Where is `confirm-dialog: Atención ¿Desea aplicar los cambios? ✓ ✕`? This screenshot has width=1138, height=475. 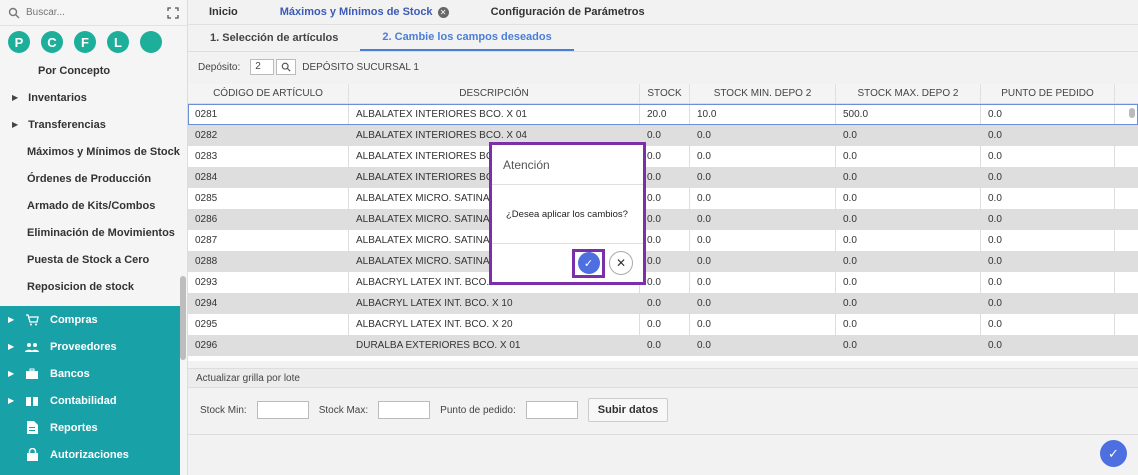 confirm-dialog: Atención ¿Desea aplicar los cambios? ✓ ✕ is located at coordinates (567, 213).